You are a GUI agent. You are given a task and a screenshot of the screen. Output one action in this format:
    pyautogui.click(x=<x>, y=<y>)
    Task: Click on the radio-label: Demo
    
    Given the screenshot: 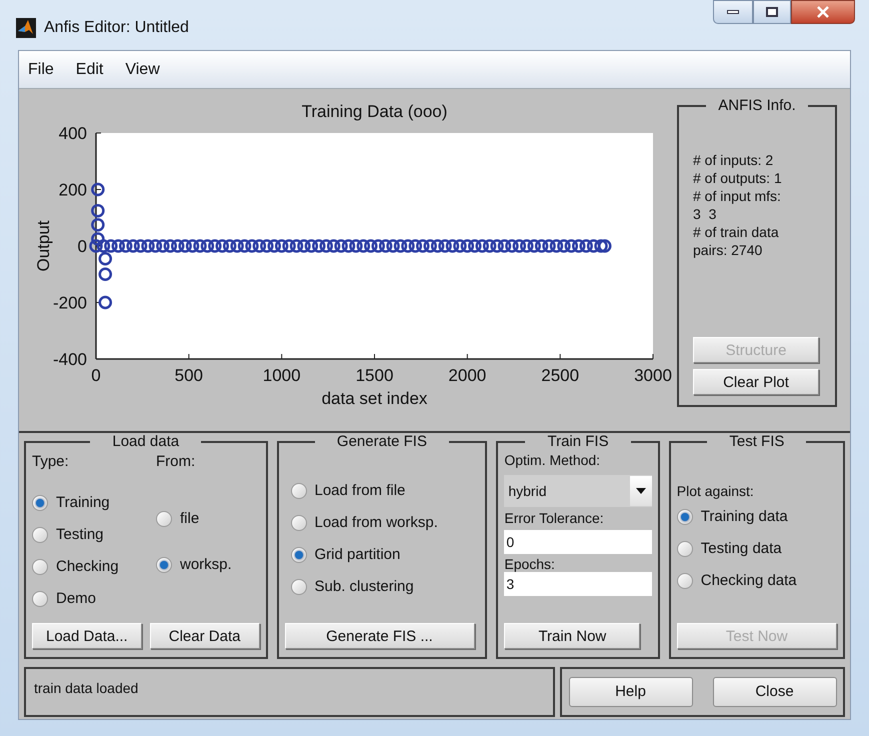 What is the action you would take?
    pyautogui.click(x=76, y=598)
    